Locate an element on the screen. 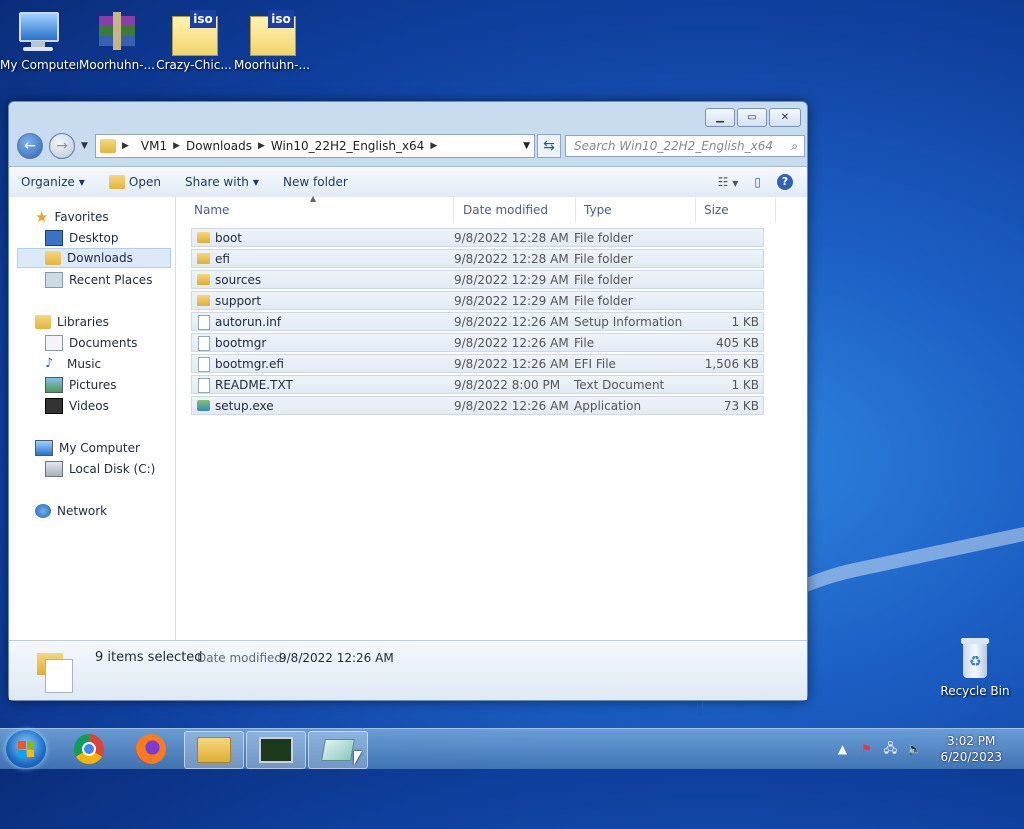 This screenshot has width=1024, height=829. back-button: ← is located at coordinates (30, 146).